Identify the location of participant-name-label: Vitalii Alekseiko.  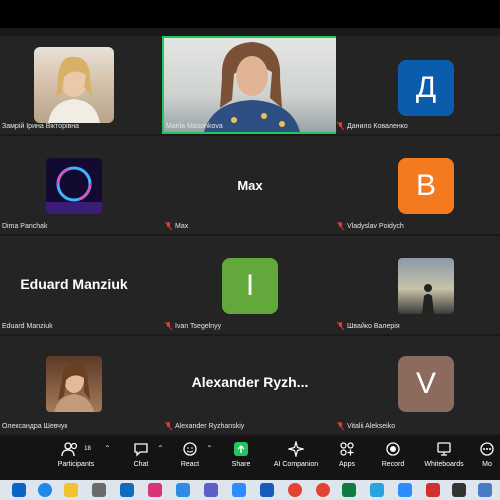
(366, 426).